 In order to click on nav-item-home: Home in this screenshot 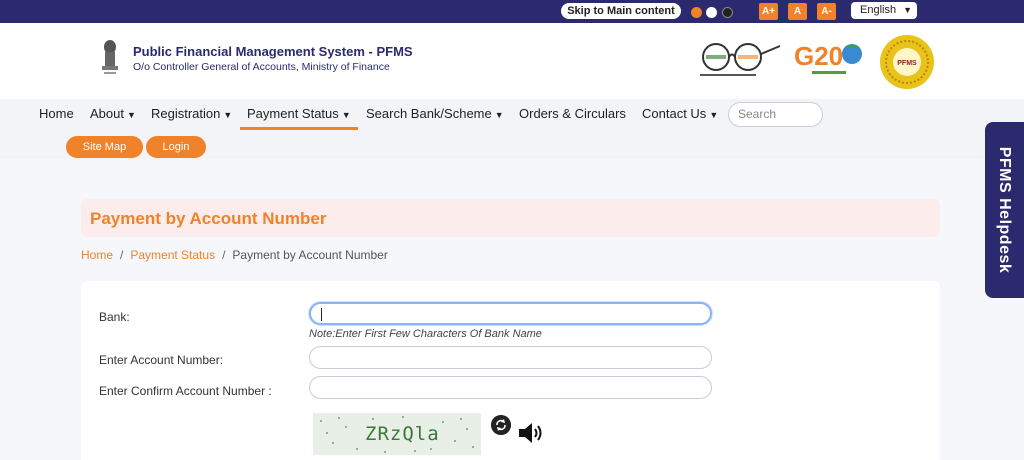, I will do `click(56, 117)`.